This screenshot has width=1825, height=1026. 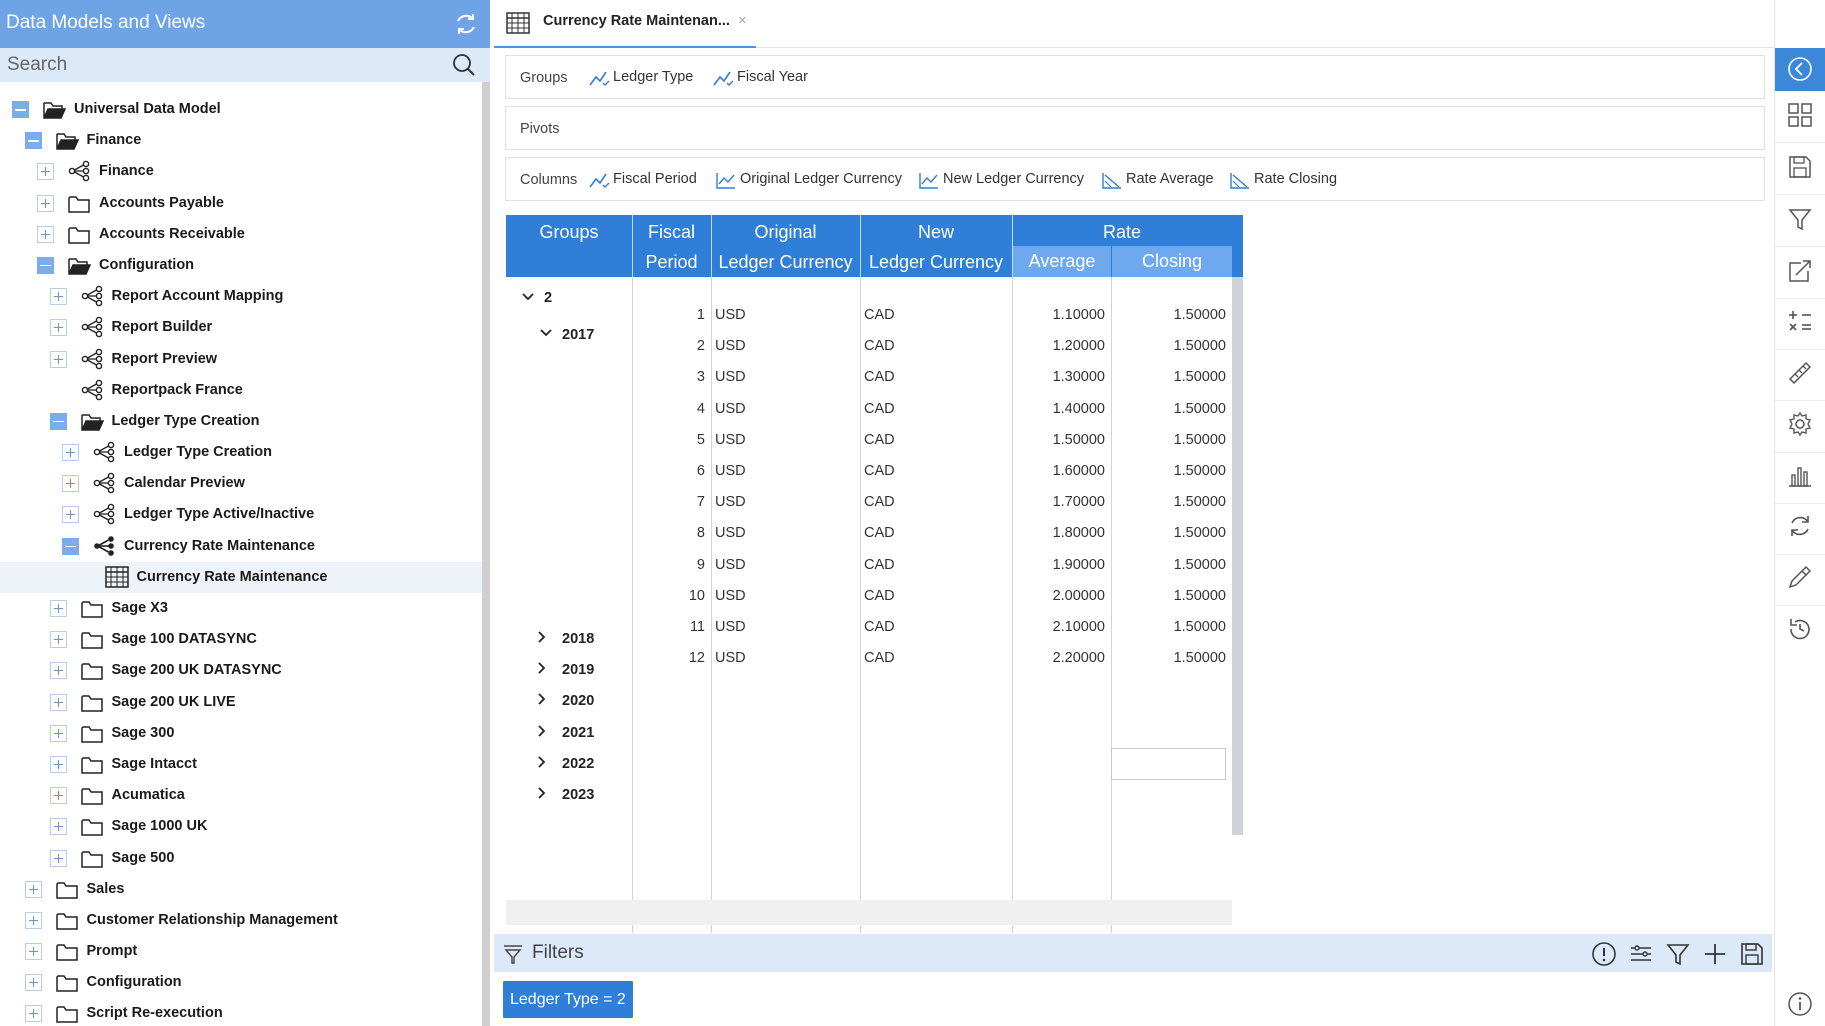 What do you see at coordinates (1058, 596) in the screenshot?
I see `cell-rate-average: 2.00000` at bounding box center [1058, 596].